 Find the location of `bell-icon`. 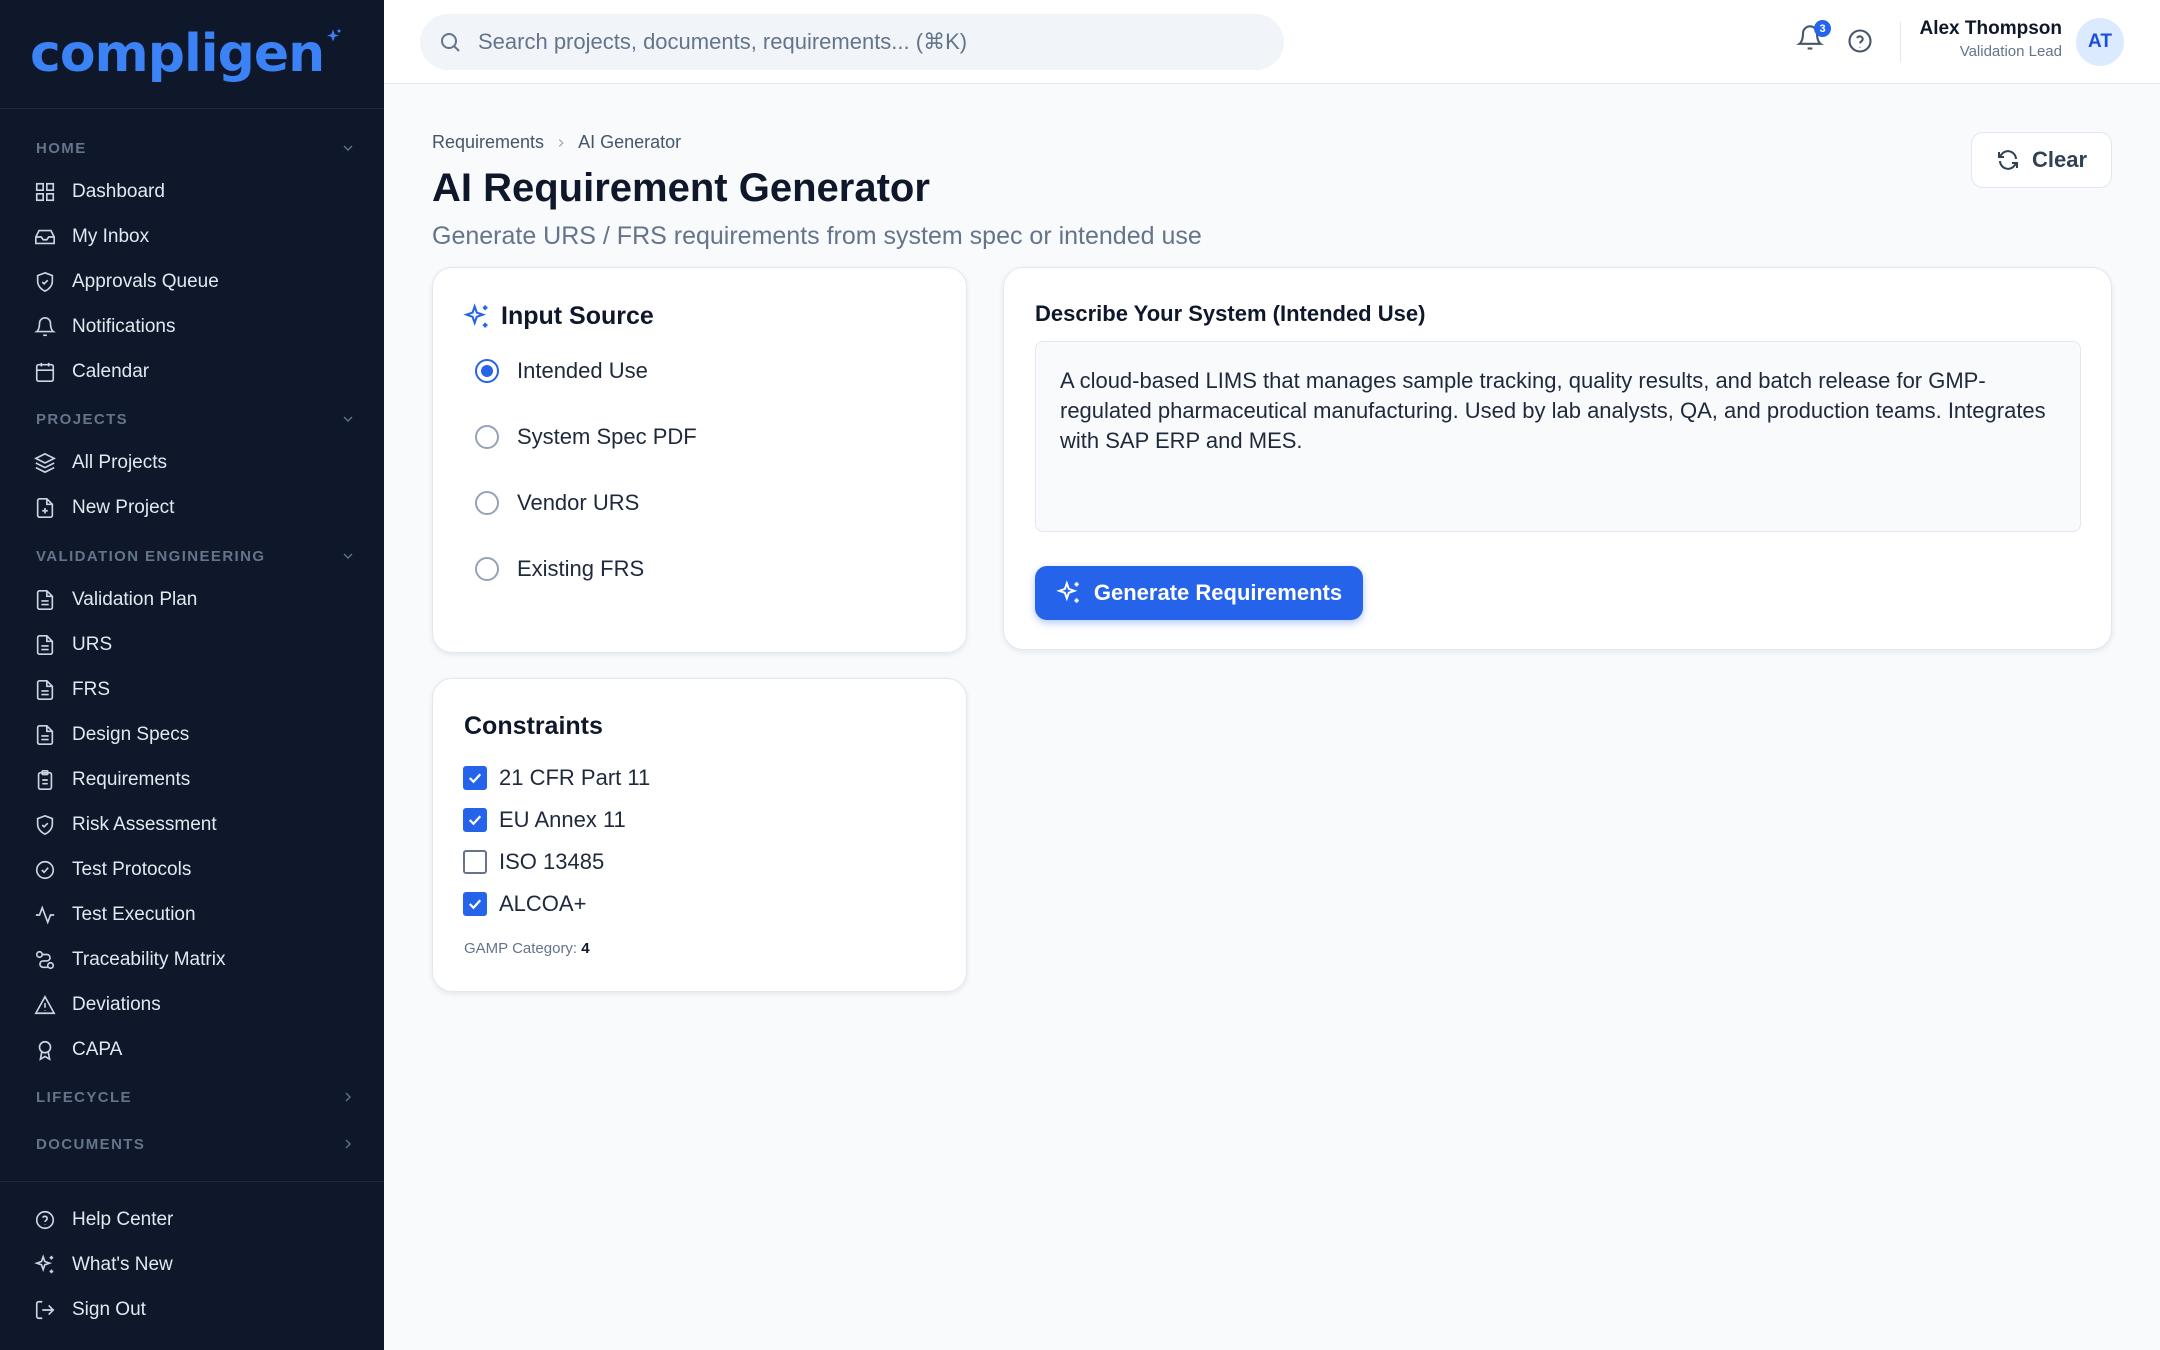

bell-icon is located at coordinates (45, 327).